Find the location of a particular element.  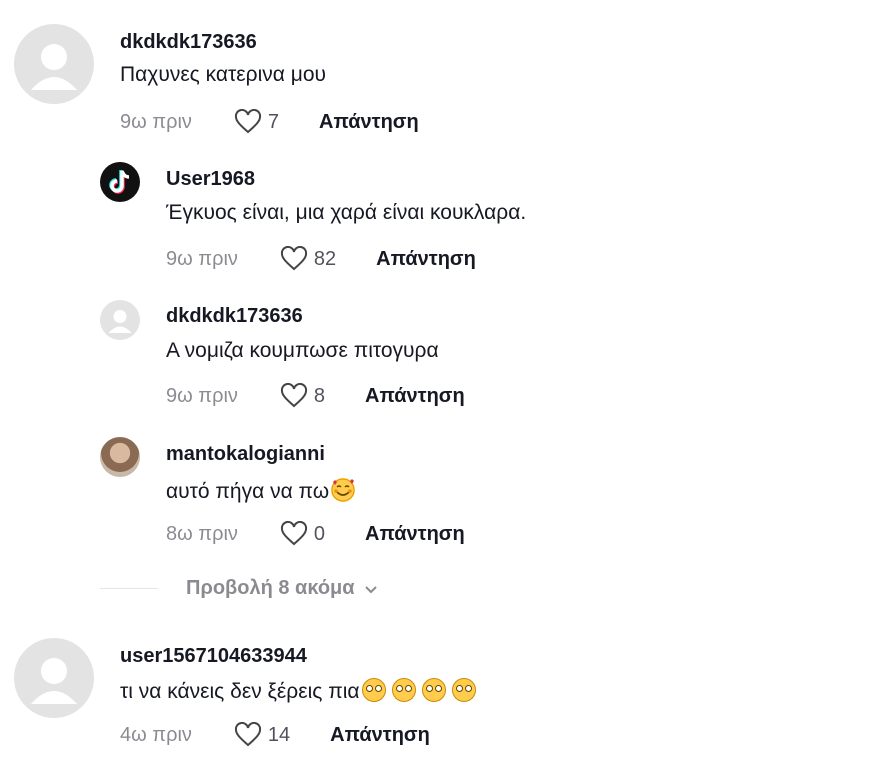

like-button: 0 is located at coordinates (302, 534).